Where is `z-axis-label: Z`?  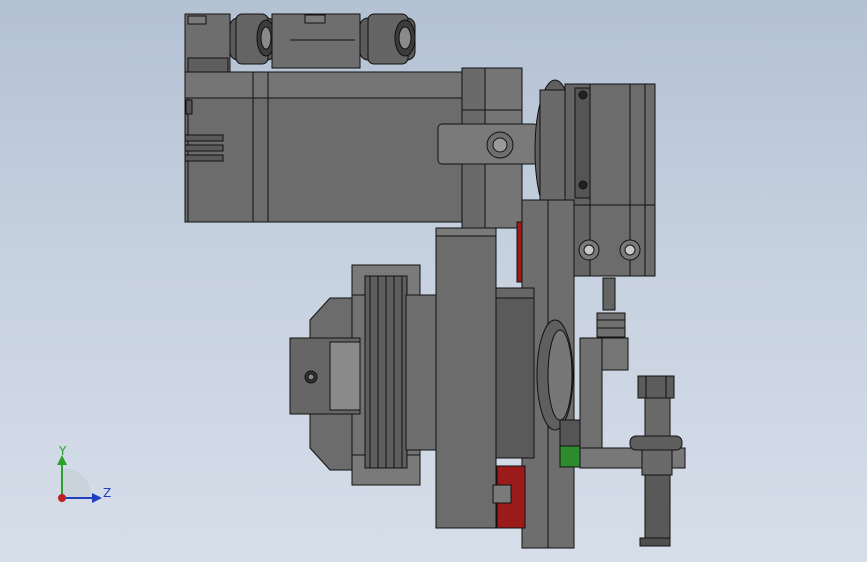
z-axis-label: Z is located at coordinates (107, 493).